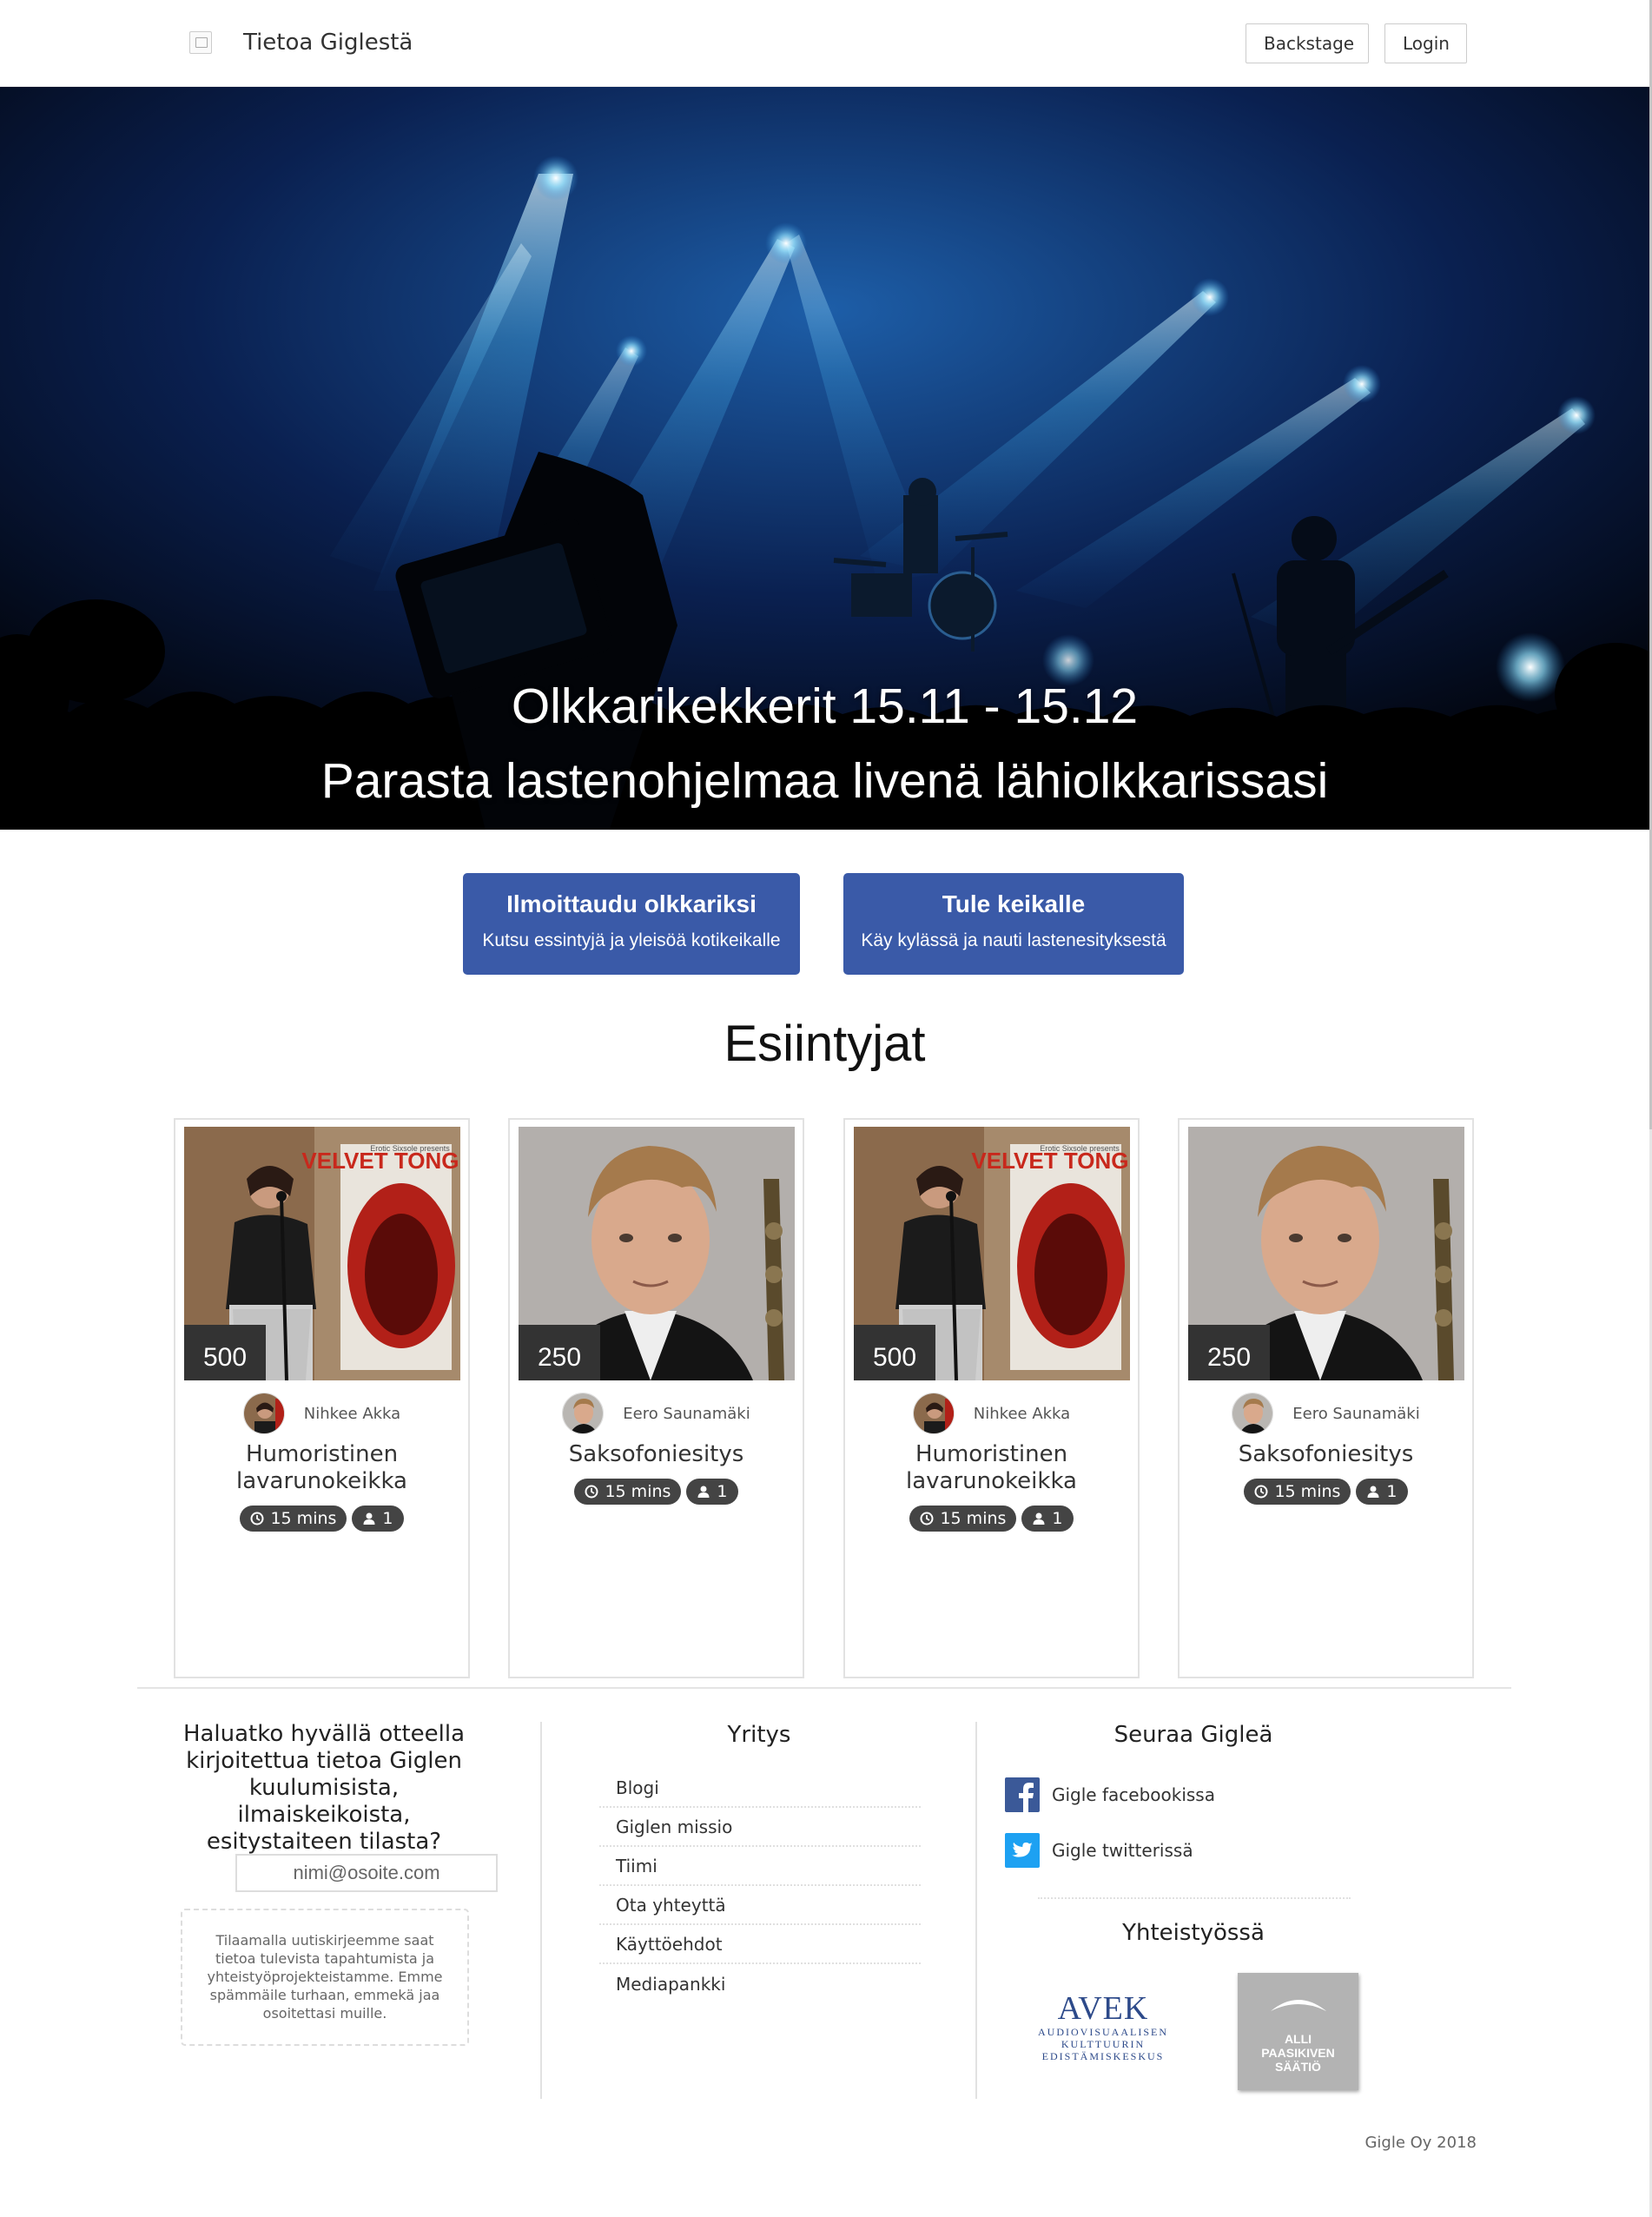 The height and width of the screenshot is (2217, 1652). I want to click on facebook-label: Gigle facebookissa, so click(1133, 1794).